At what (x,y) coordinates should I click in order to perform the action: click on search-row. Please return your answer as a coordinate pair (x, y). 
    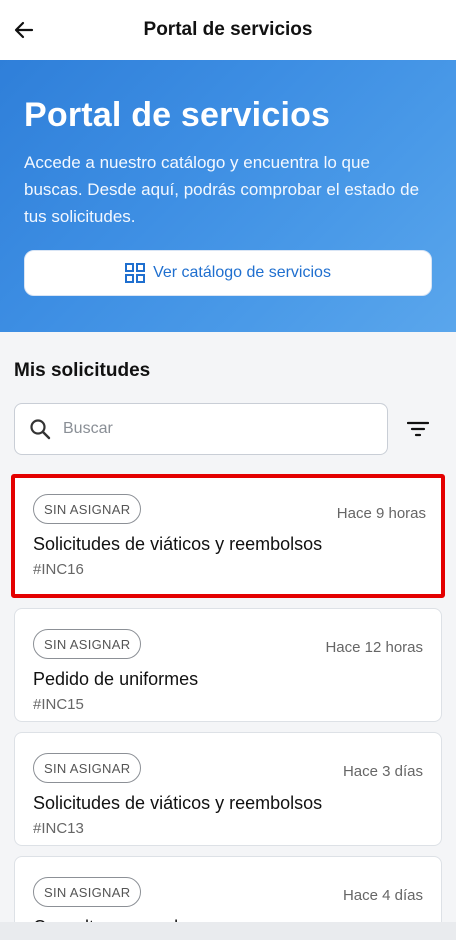
    Looking at the image, I should click on (228, 429).